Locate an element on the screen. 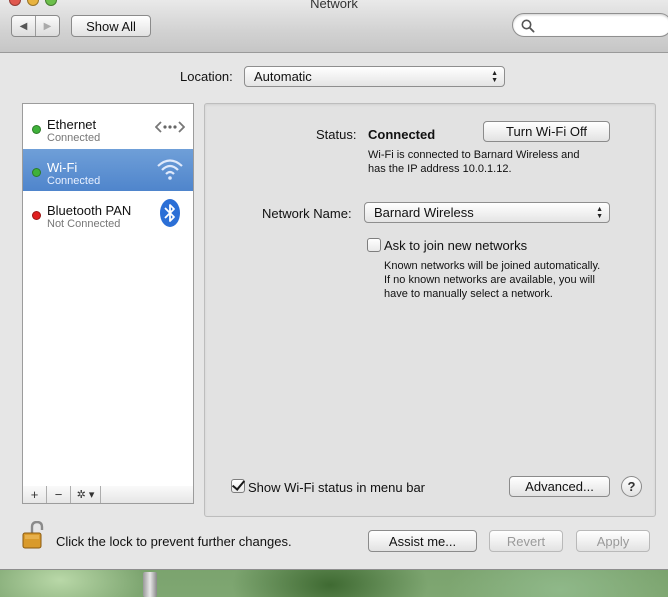 This screenshot has height=597, width=668. remove-service-button: − is located at coordinates (59, 494).